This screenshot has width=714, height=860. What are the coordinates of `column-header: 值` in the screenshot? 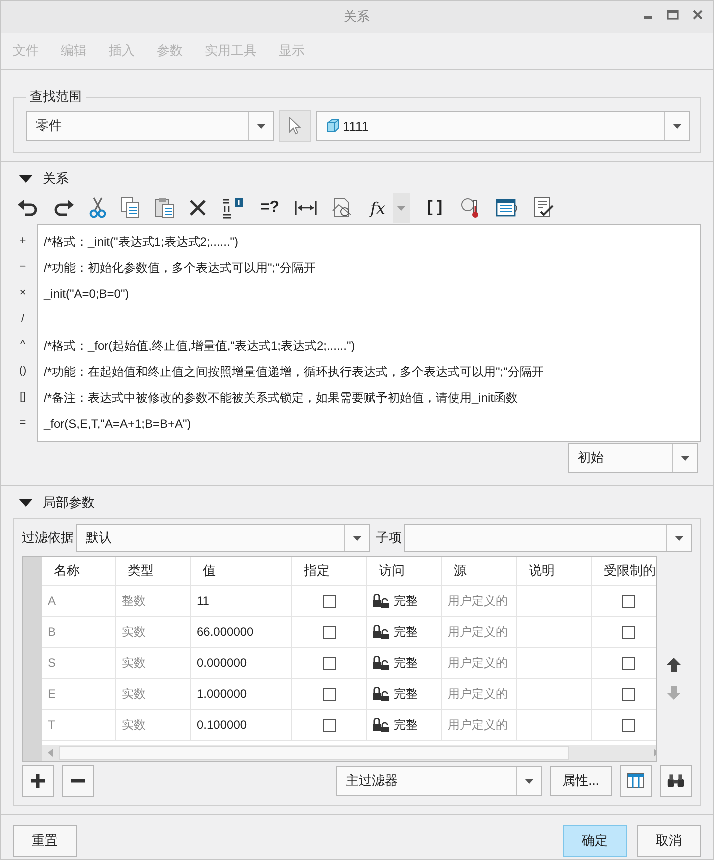 It's located at (241, 571).